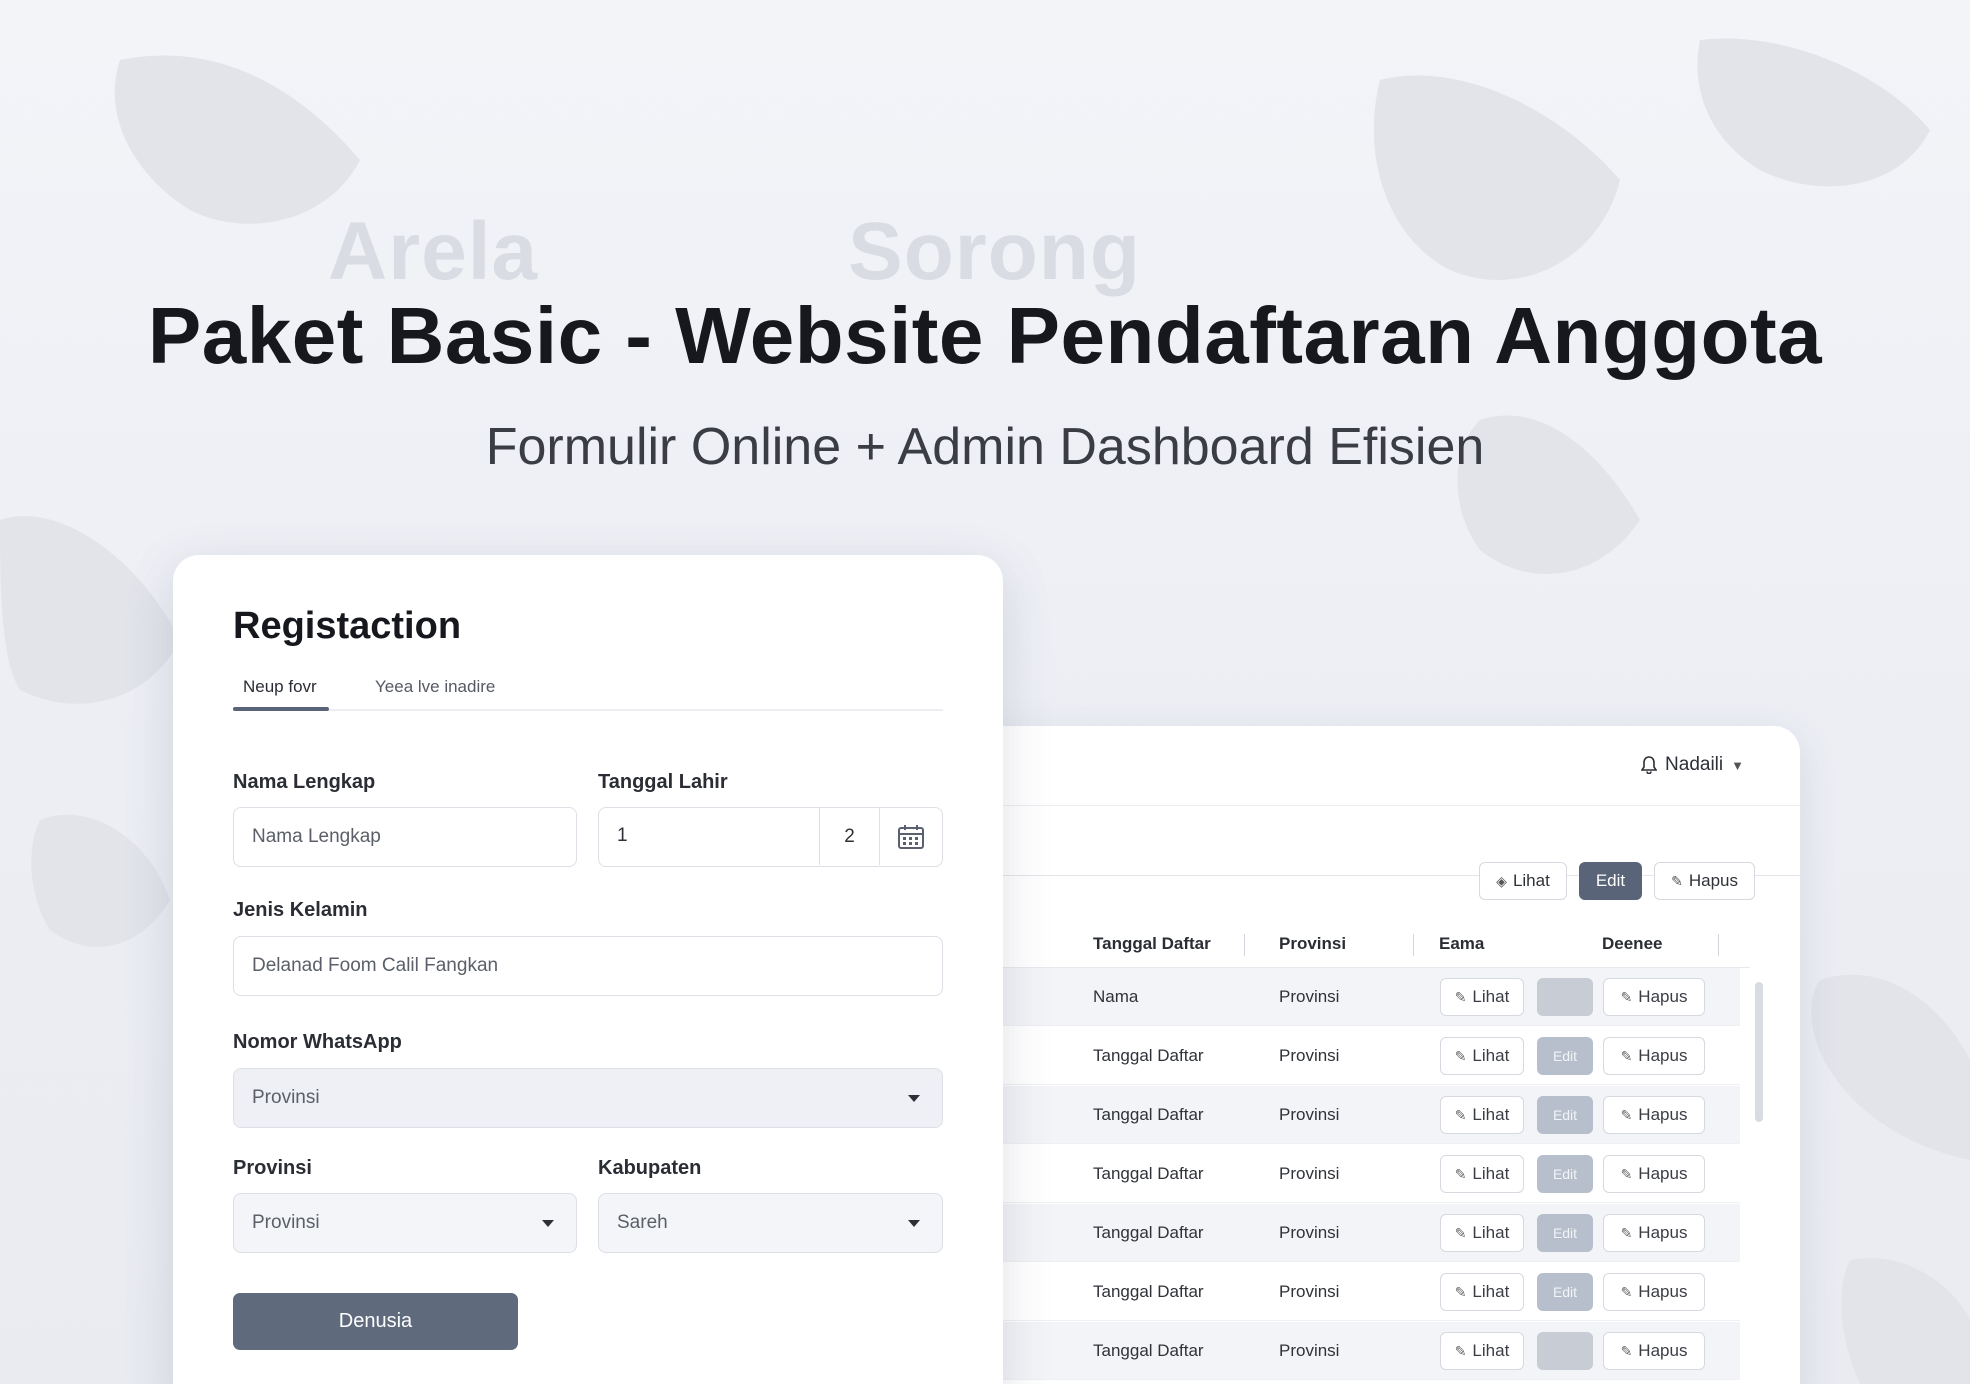 This screenshot has height=1384, width=1970. Describe the element at coordinates (588, 966) in the screenshot. I see `jenis-kelamin-input: Delanad Foom Calil Fangkan` at that location.